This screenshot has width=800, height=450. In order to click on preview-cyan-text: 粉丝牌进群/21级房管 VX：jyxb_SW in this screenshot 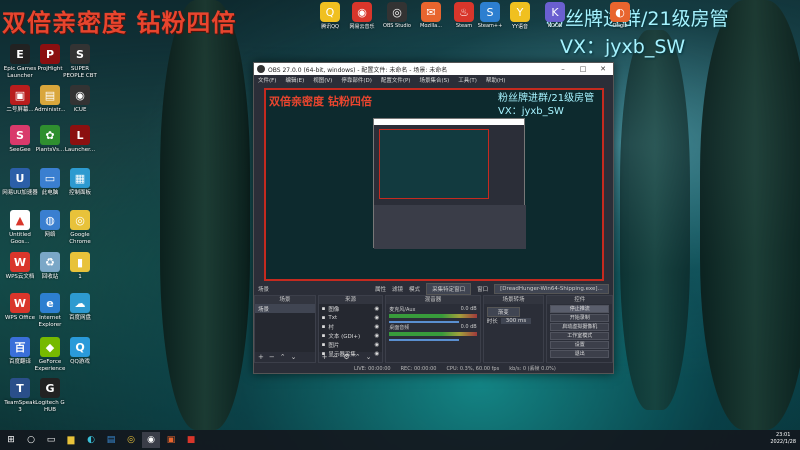, I will do `click(546, 105)`.